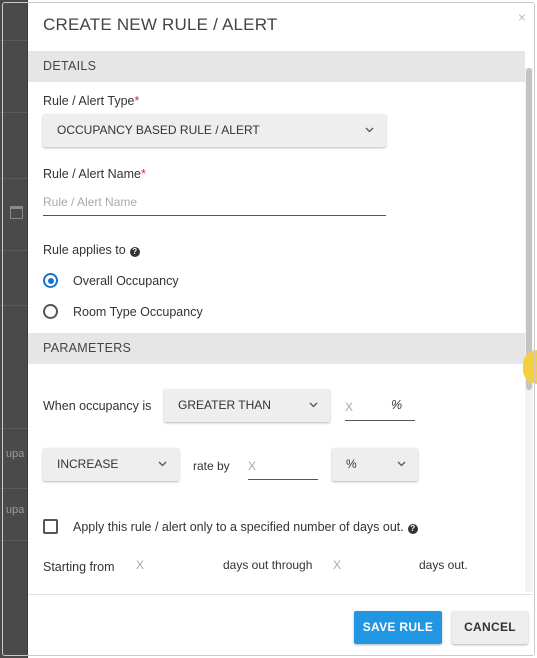  I want to click on alert-type-label-text: Rule / Alert Type, so click(89, 101).